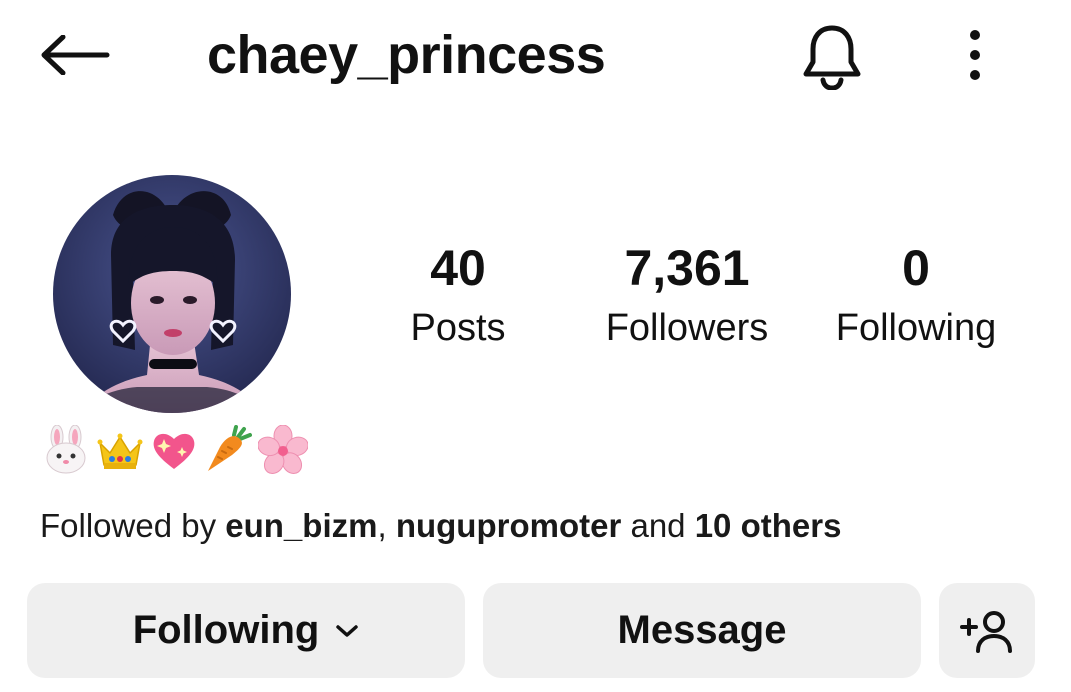 The height and width of the screenshot is (692, 1071). I want to click on followed-by-prefix: Followed by, so click(133, 525).